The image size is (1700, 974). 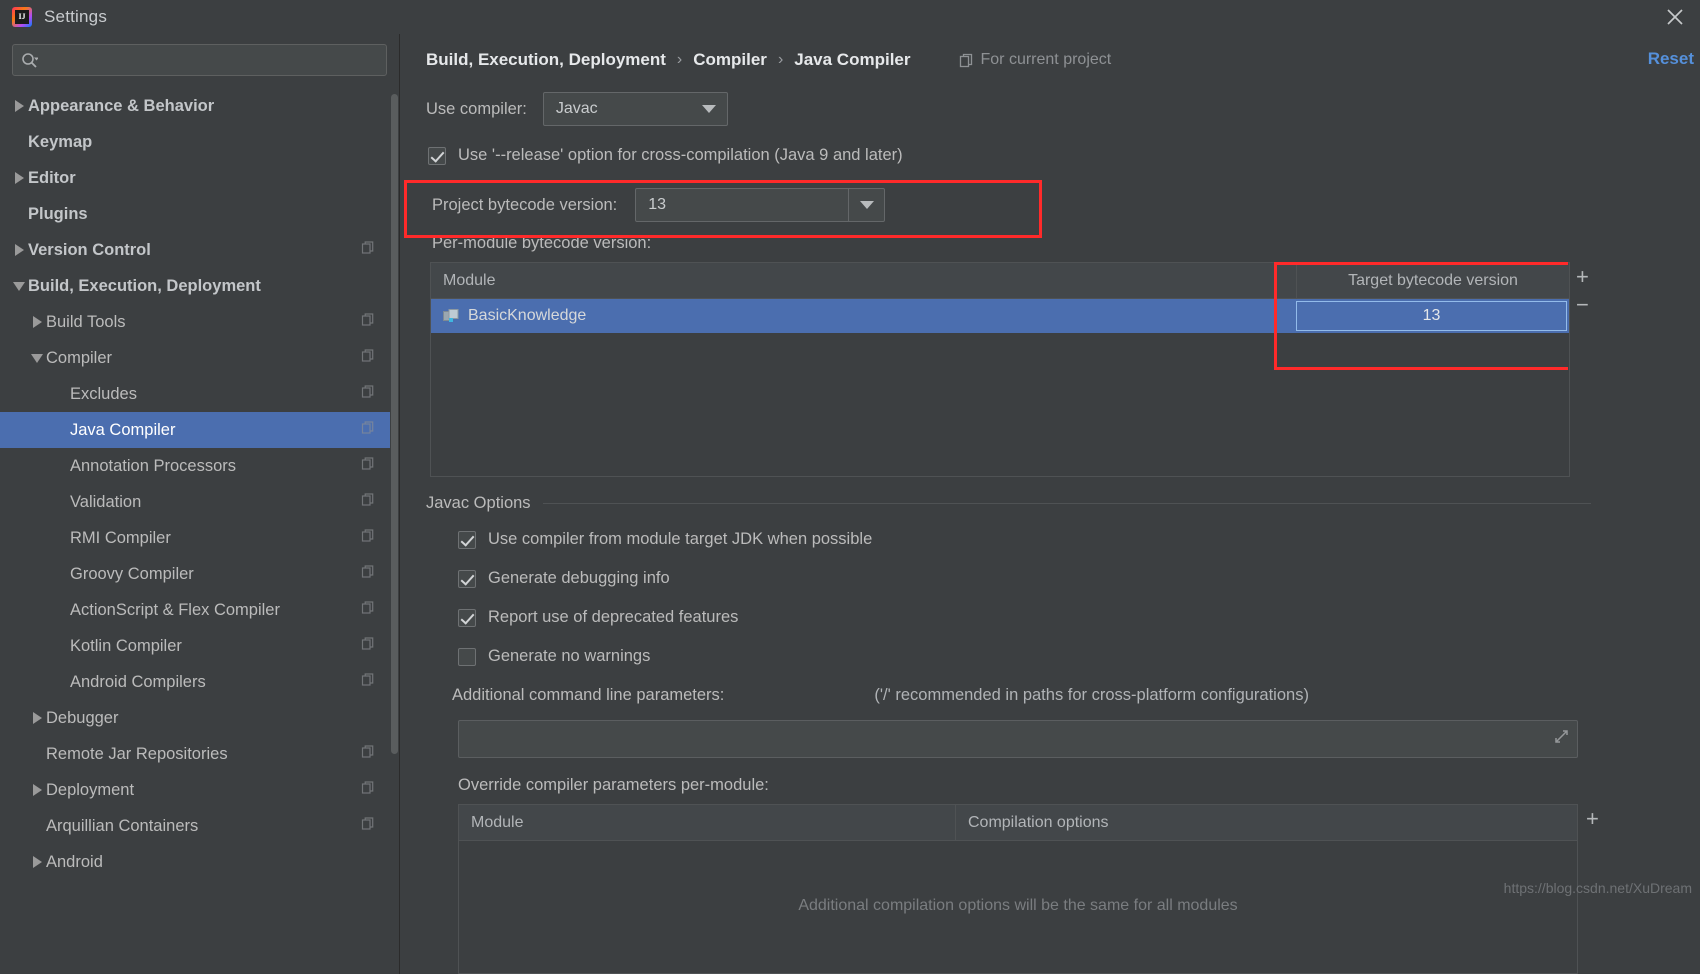 I want to click on project-bytecode-dropdown: 13, so click(x=760, y=205).